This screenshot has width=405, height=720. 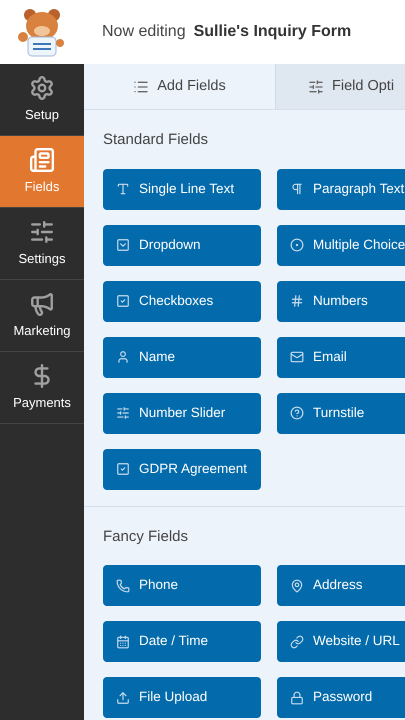 I want to click on field-button: Multiple Choice, so click(x=341, y=245).